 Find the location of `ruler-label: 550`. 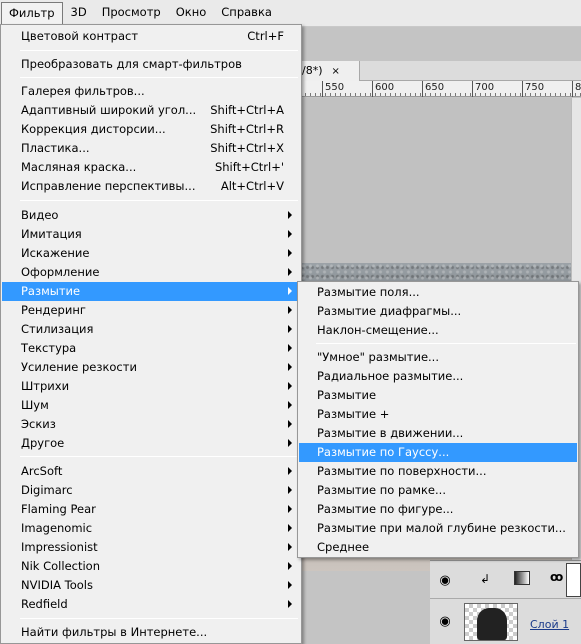

ruler-label: 550 is located at coordinates (335, 87).